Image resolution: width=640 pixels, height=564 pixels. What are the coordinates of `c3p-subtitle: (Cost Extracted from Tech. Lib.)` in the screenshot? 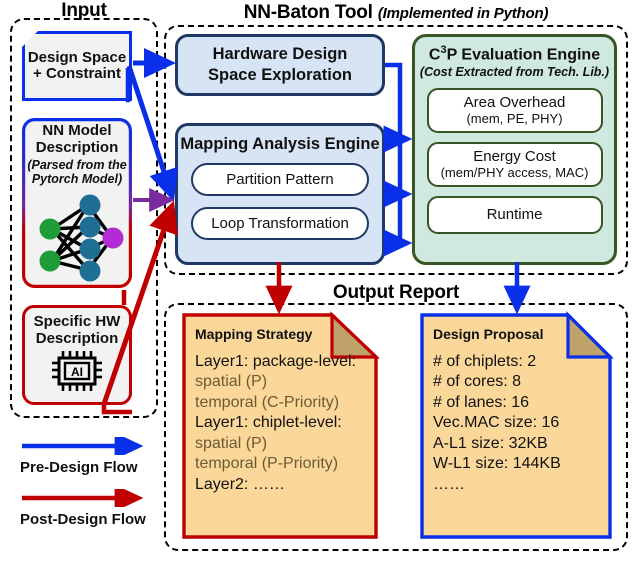 It's located at (514, 71).